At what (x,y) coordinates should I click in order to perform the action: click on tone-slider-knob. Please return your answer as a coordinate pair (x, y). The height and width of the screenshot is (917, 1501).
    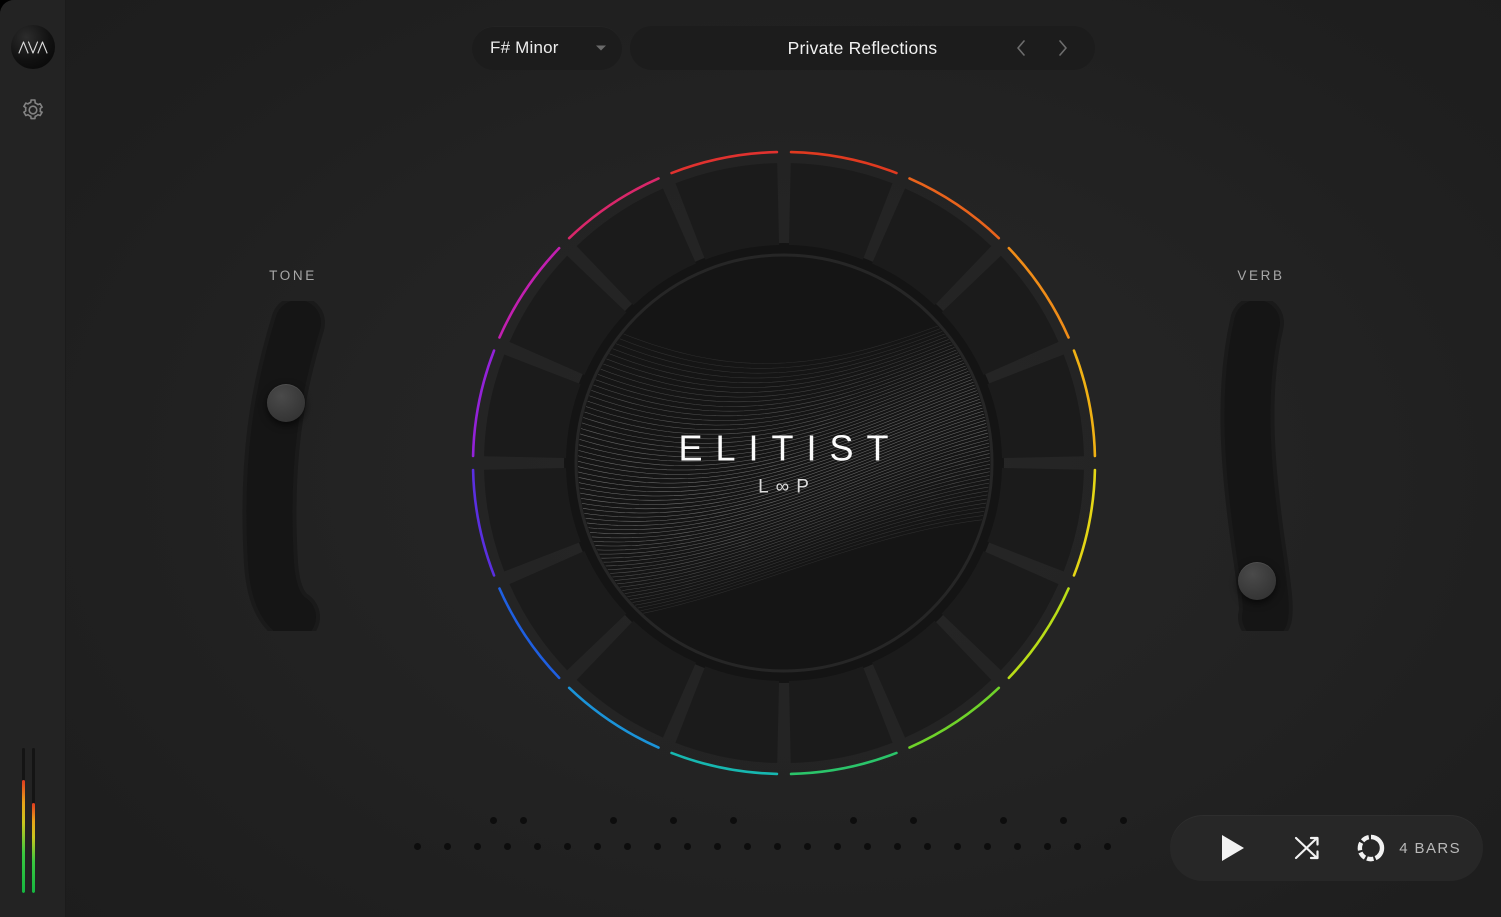
    Looking at the image, I should click on (286, 403).